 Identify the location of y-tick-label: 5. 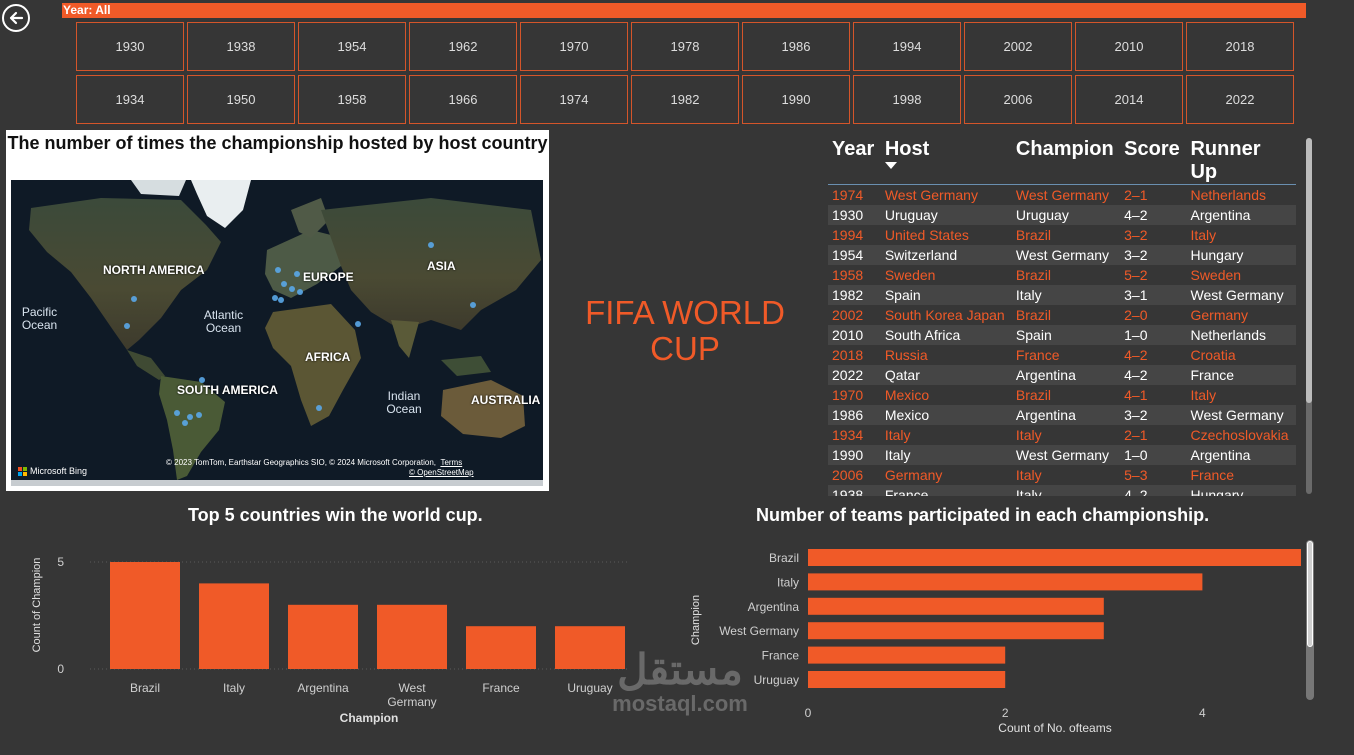
(60, 562).